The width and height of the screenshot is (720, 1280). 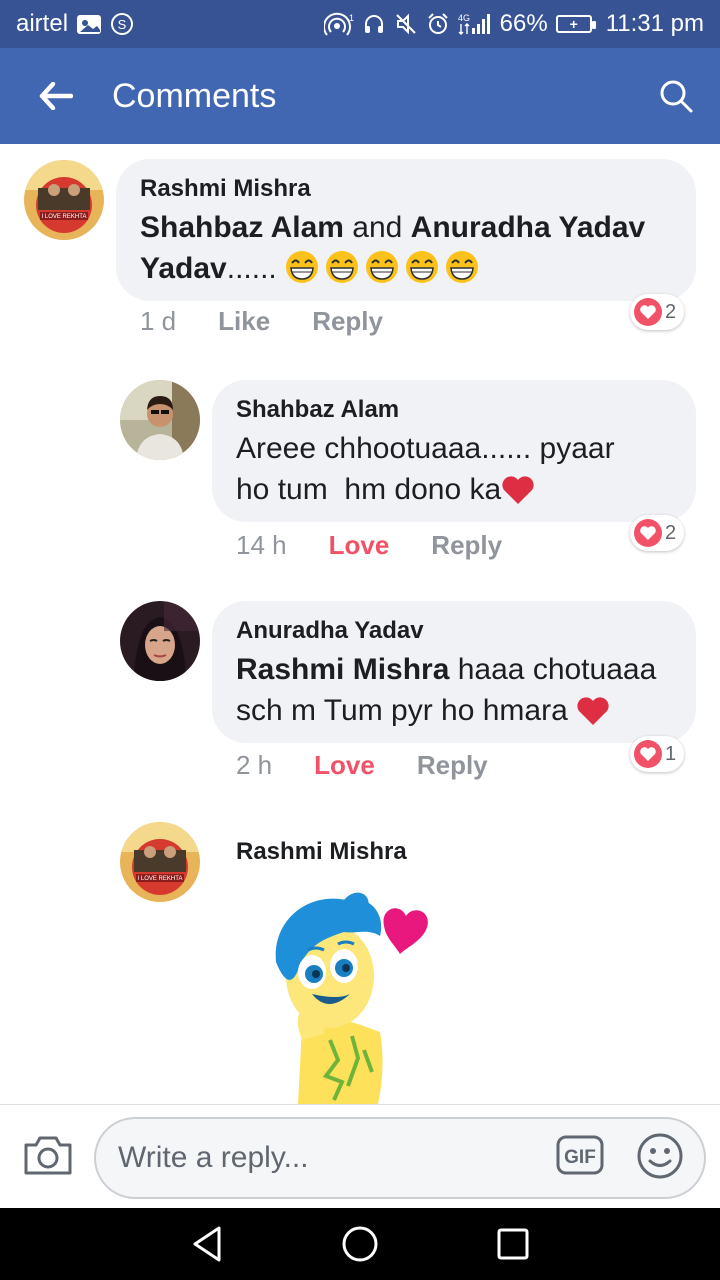 I want to click on circle-home-icon, so click(x=360, y=1244).